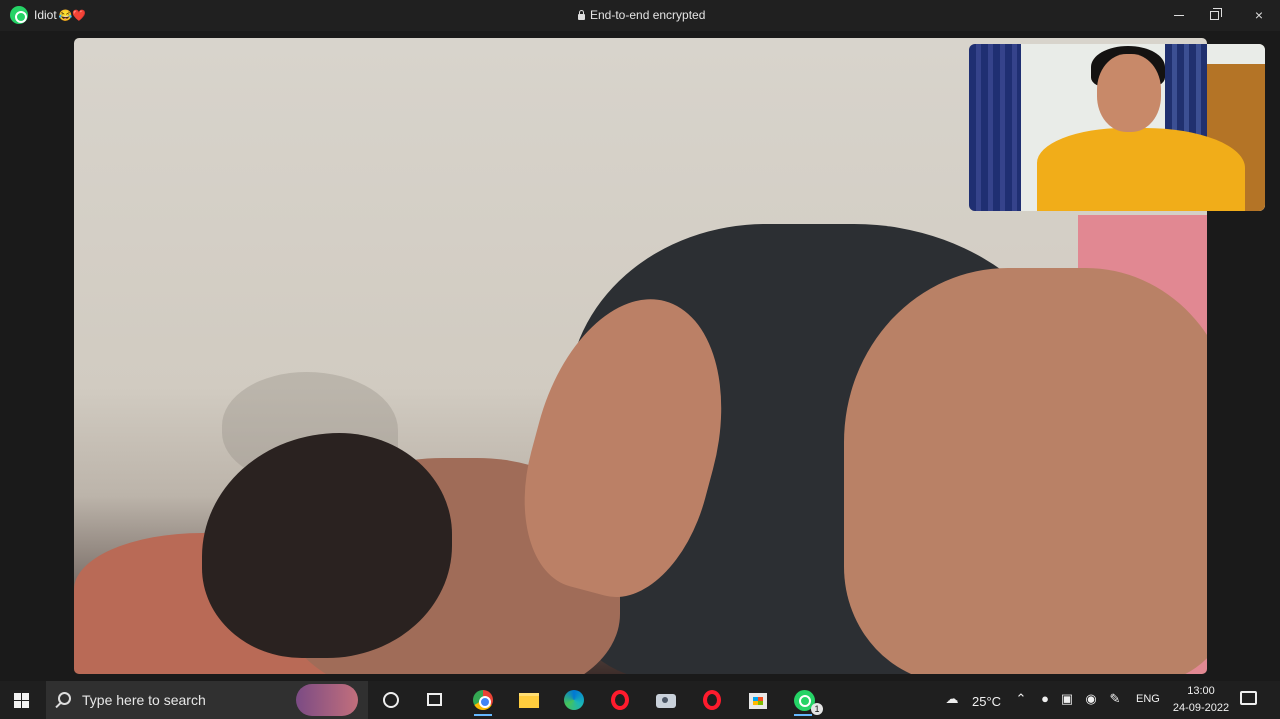 Image resolution: width=1280 pixels, height=719 pixels. I want to click on clock-time: 13:00, so click(1201, 691).